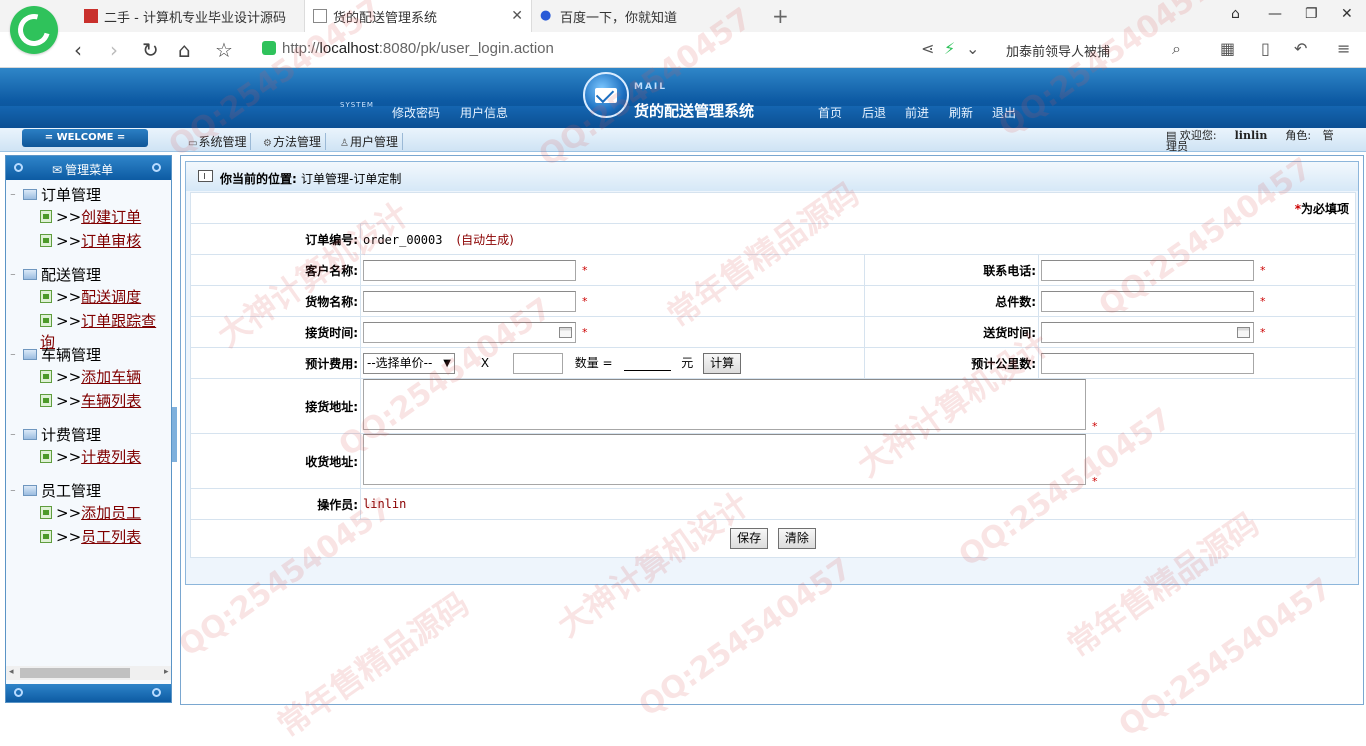 This screenshot has width=1366, height=746. What do you see at coordinates (111, 241) in the screenshot?
I see `item-link: 订单审核` at bounding box center [111, 241].